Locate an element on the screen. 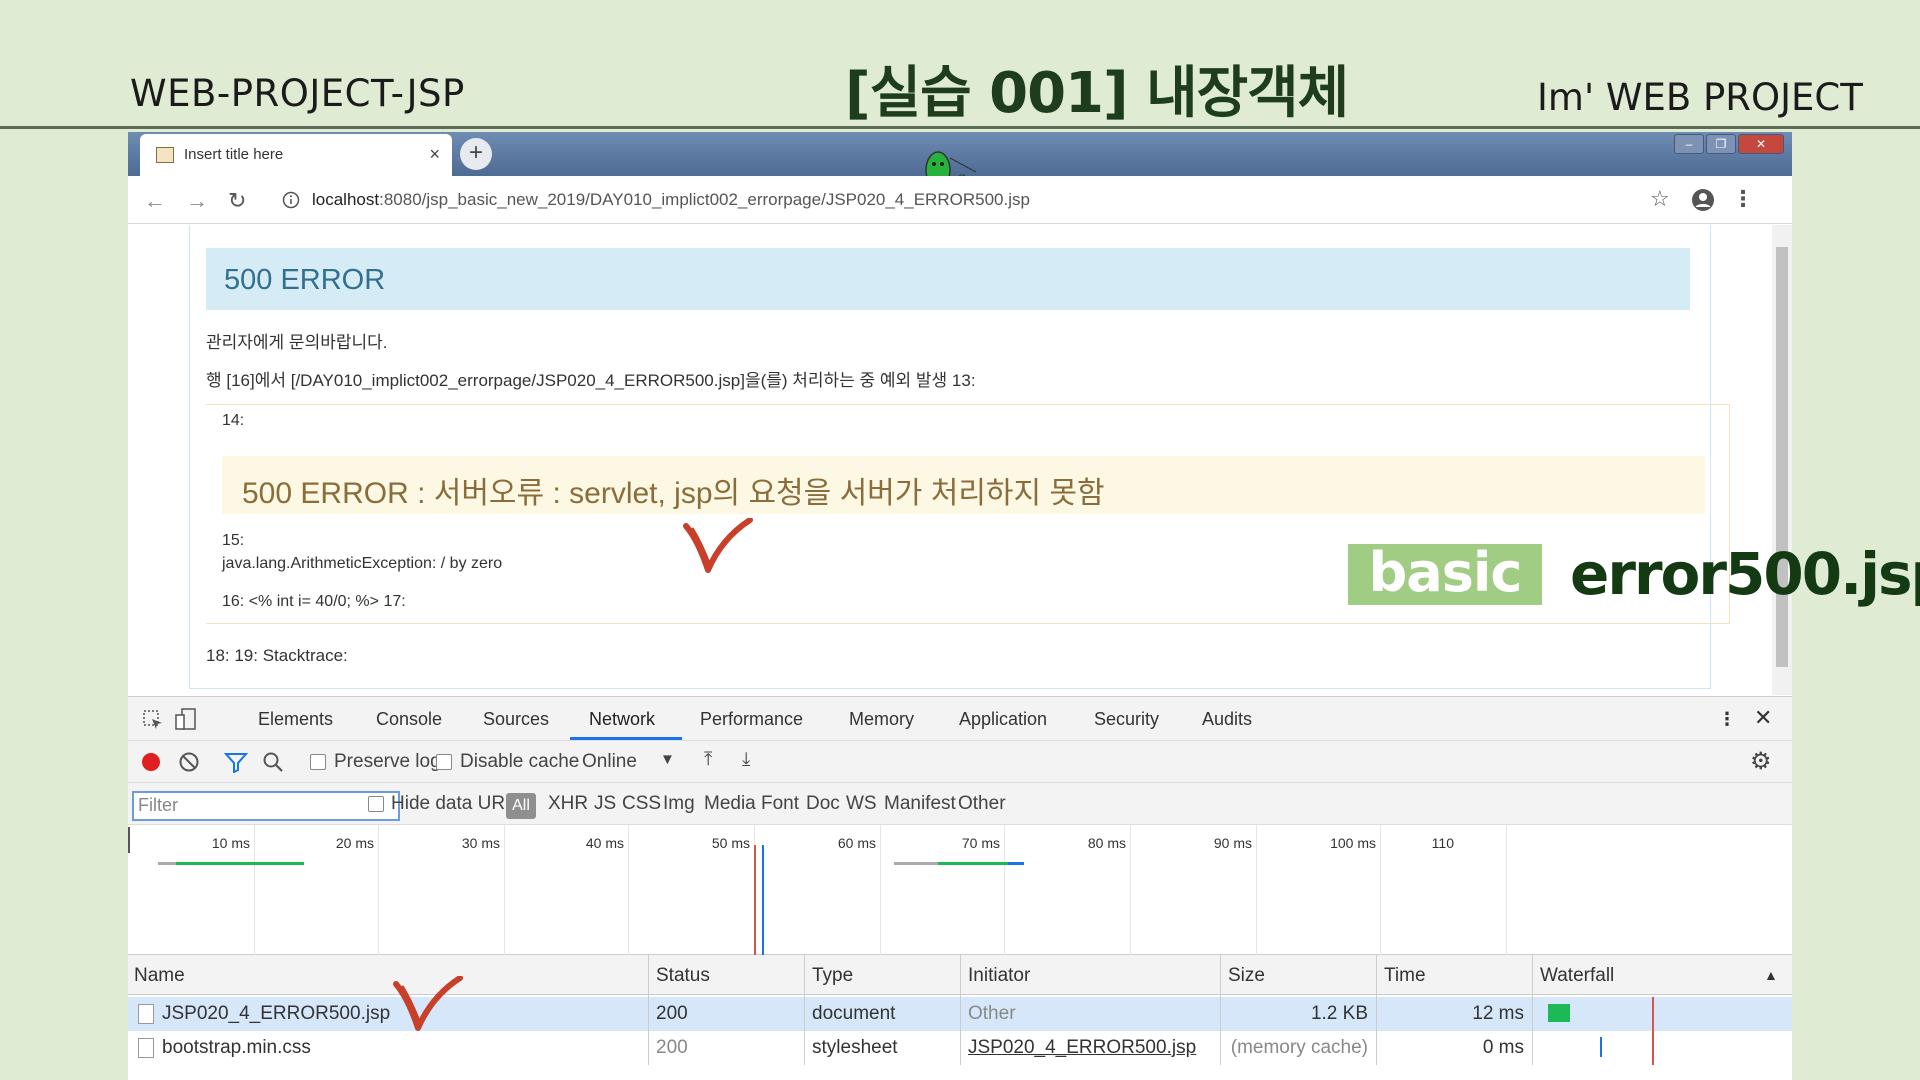 The image size is (1920, 1080). cell-time: 12 ms is located at coordinates (1498, 1013).